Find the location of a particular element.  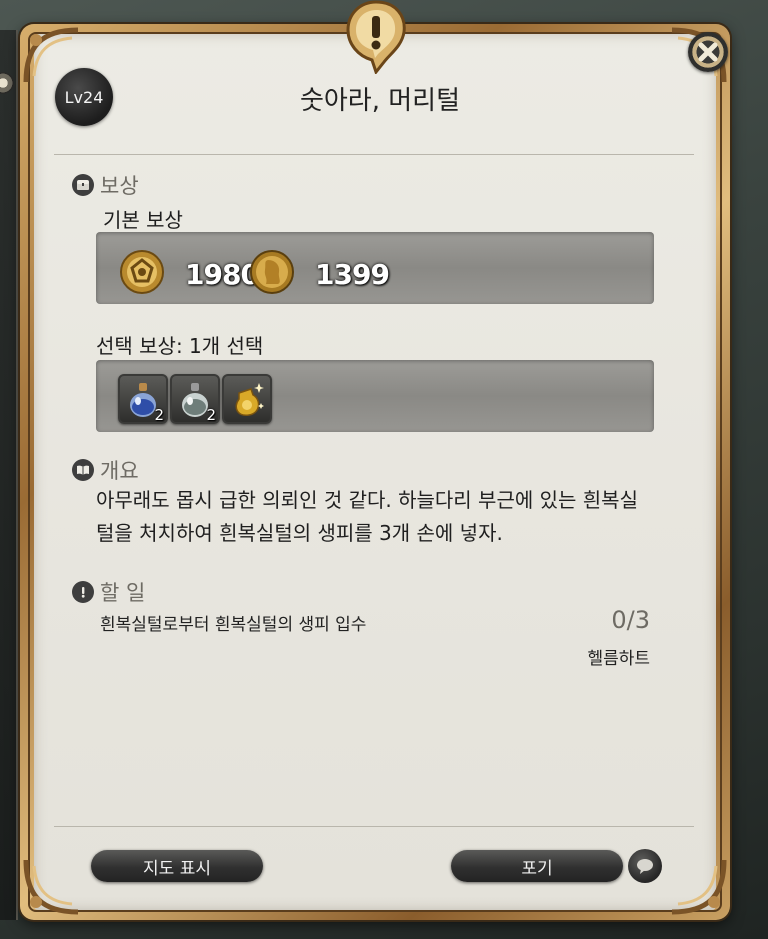

exclamation-emblem-icon is located at coordinates (376, 38).